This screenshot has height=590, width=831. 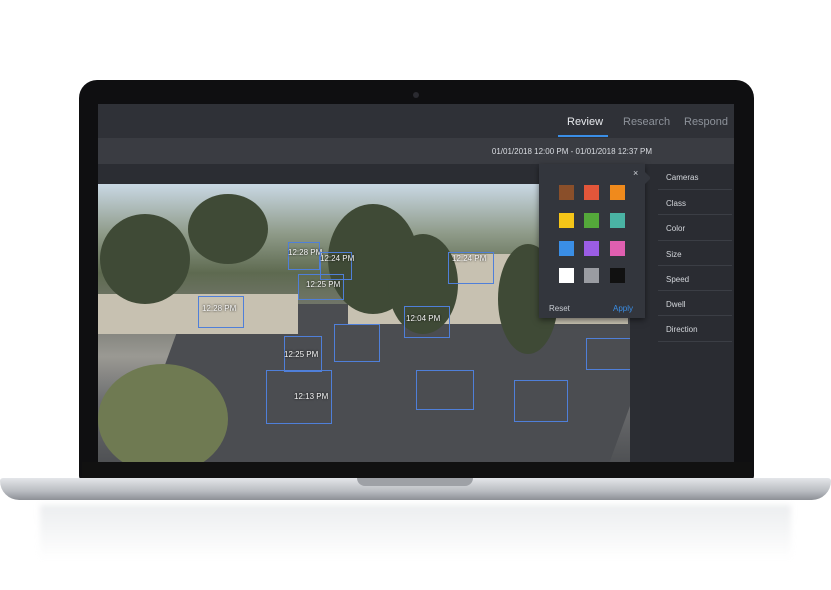 I want to click on filter-cameras: Cameras, so click(x=682, y=177).